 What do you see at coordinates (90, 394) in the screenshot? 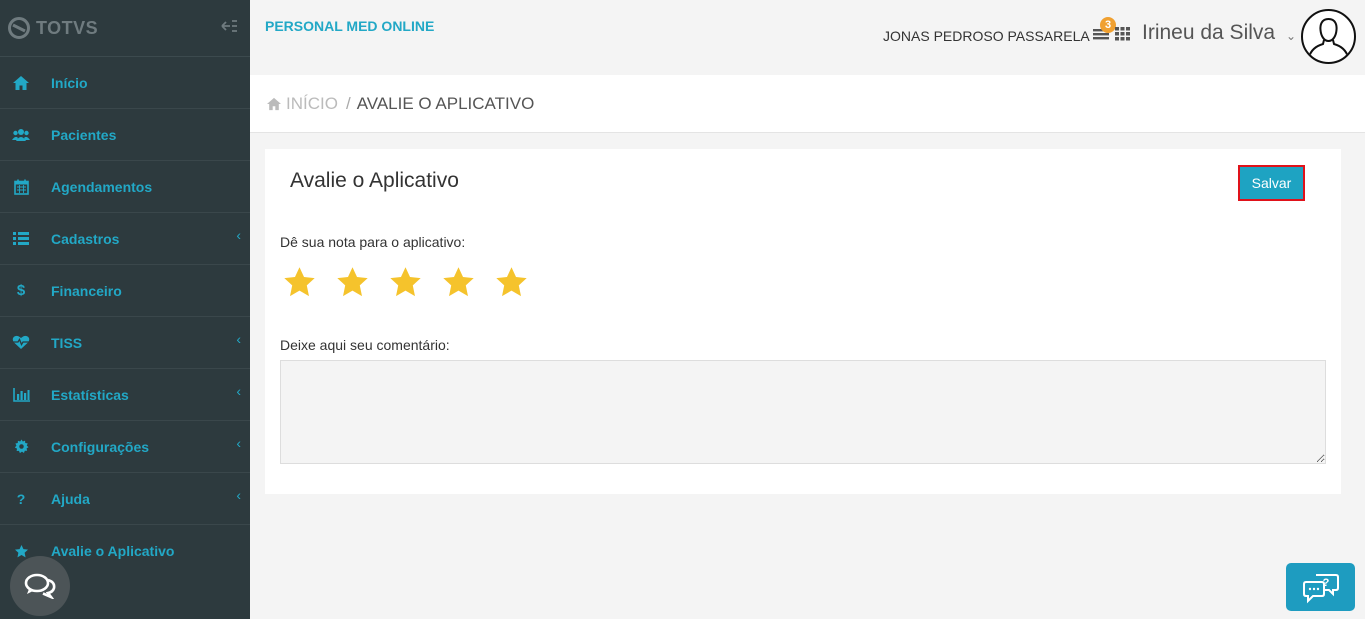
I see `sidebar-item-label: Estatísticas` at bounding box center [90, 394].